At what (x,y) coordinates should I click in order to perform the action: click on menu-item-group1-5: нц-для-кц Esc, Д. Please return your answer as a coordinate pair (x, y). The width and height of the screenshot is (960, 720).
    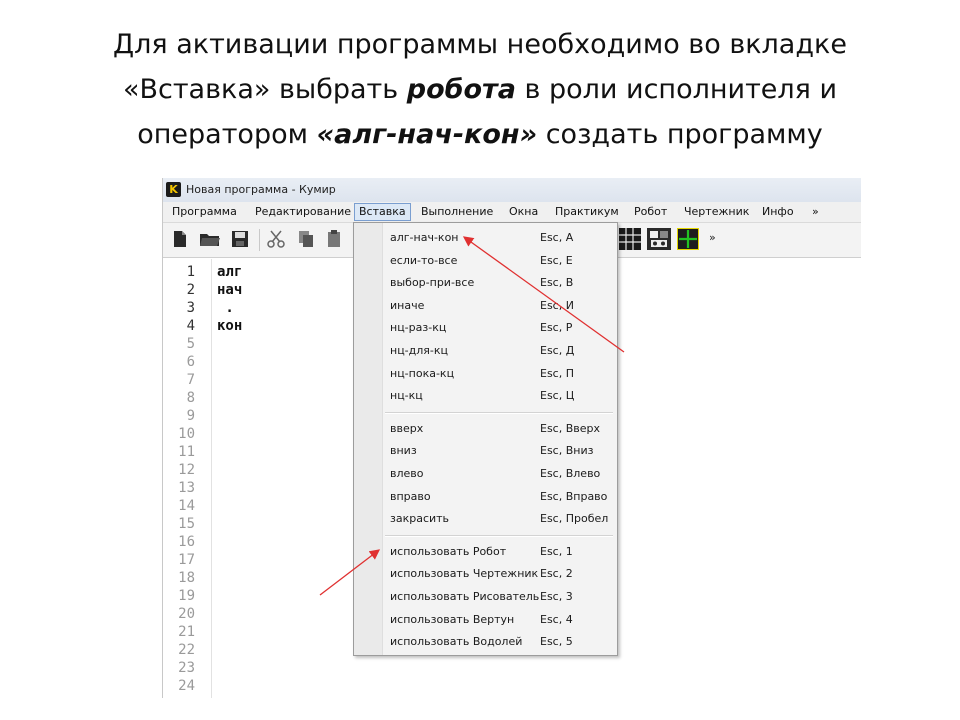
    Looking at the image, I should click on (485, 351).